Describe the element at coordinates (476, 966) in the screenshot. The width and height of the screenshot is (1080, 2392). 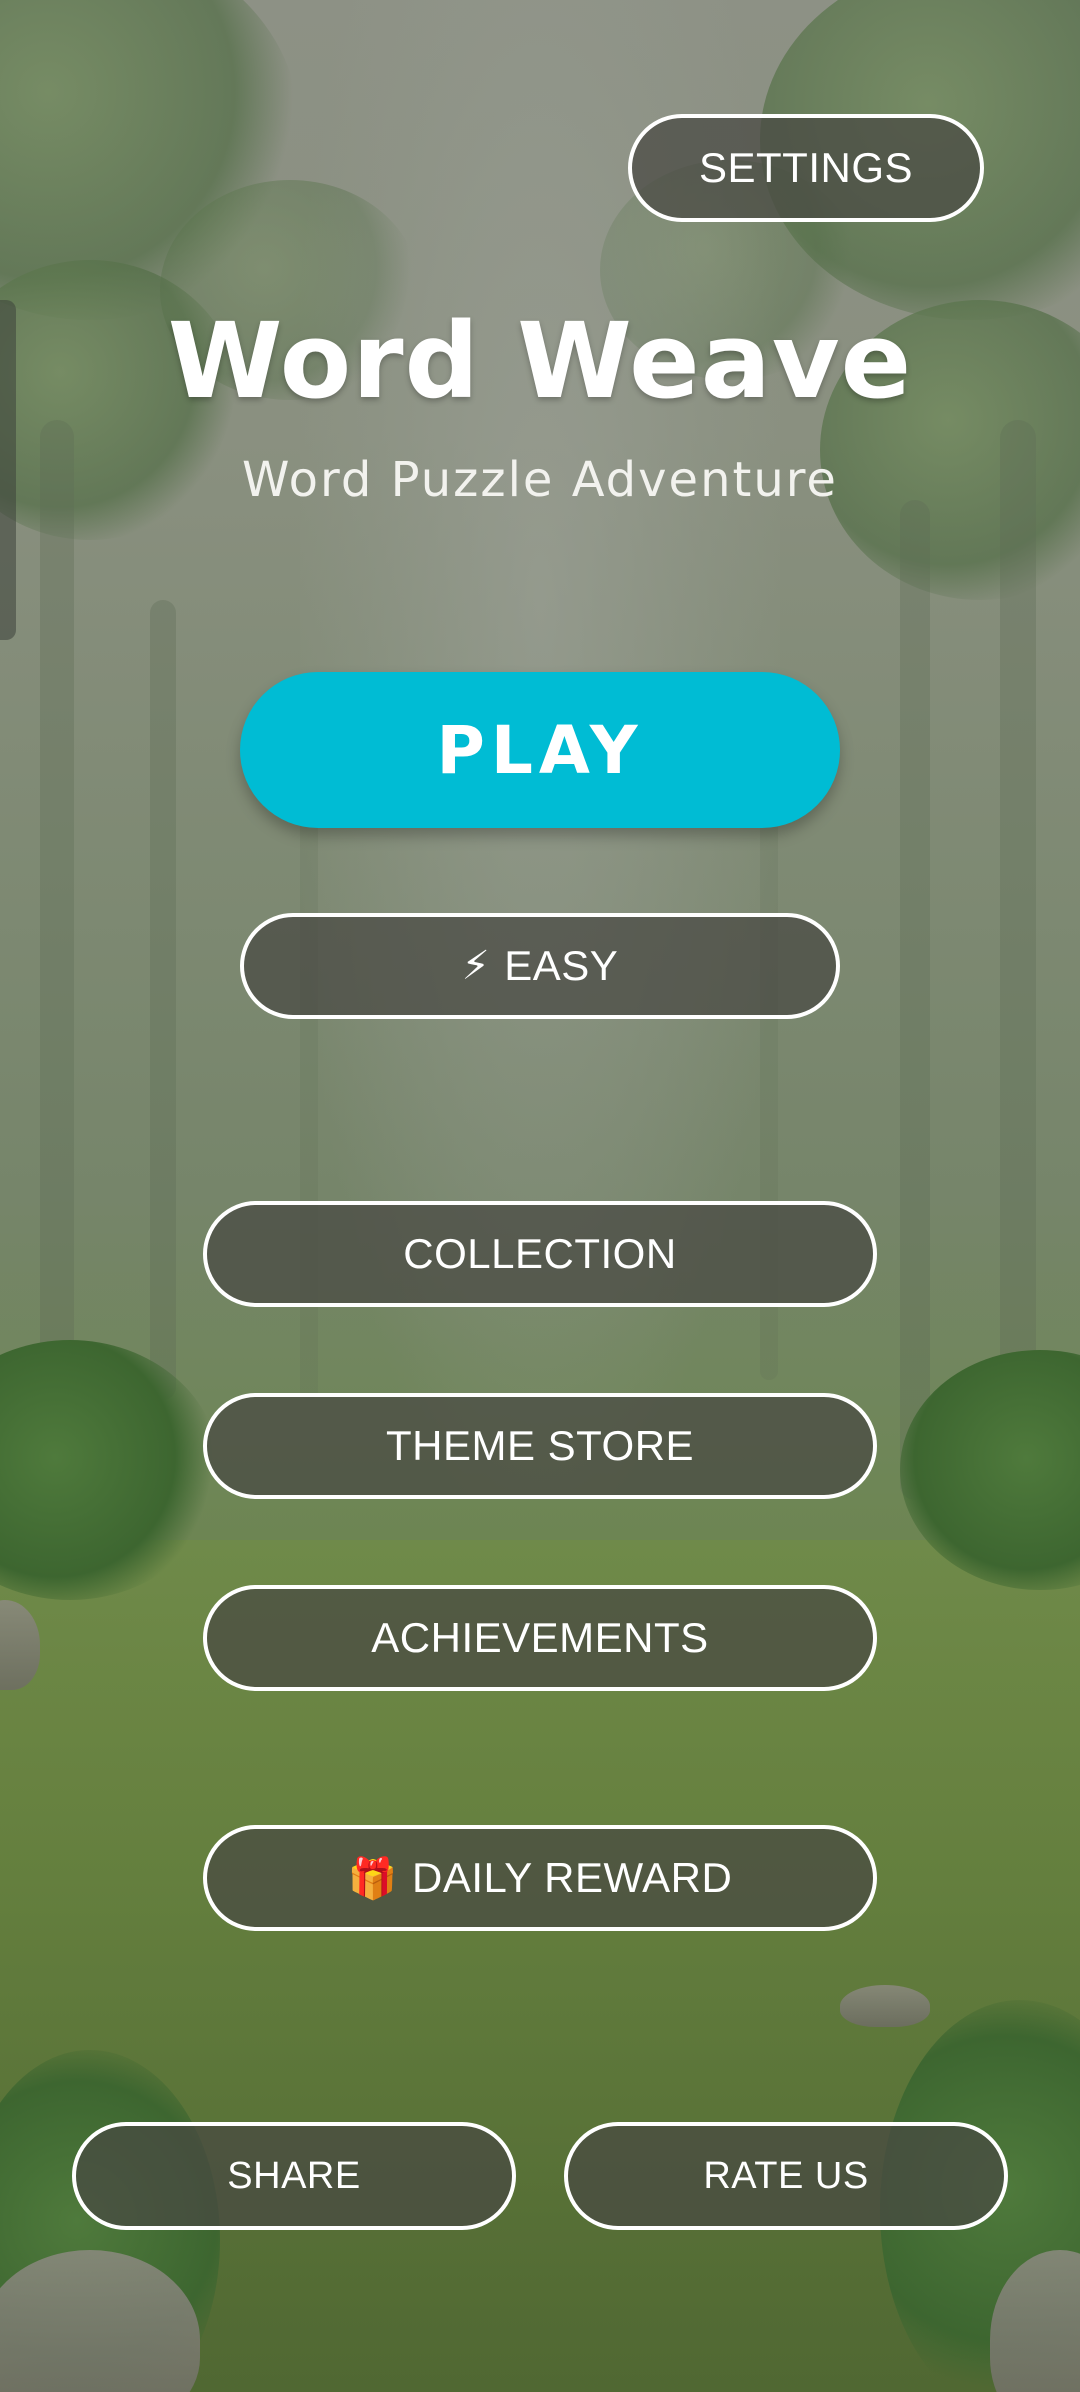
I see `lightning-icon: ⚡` at that location.